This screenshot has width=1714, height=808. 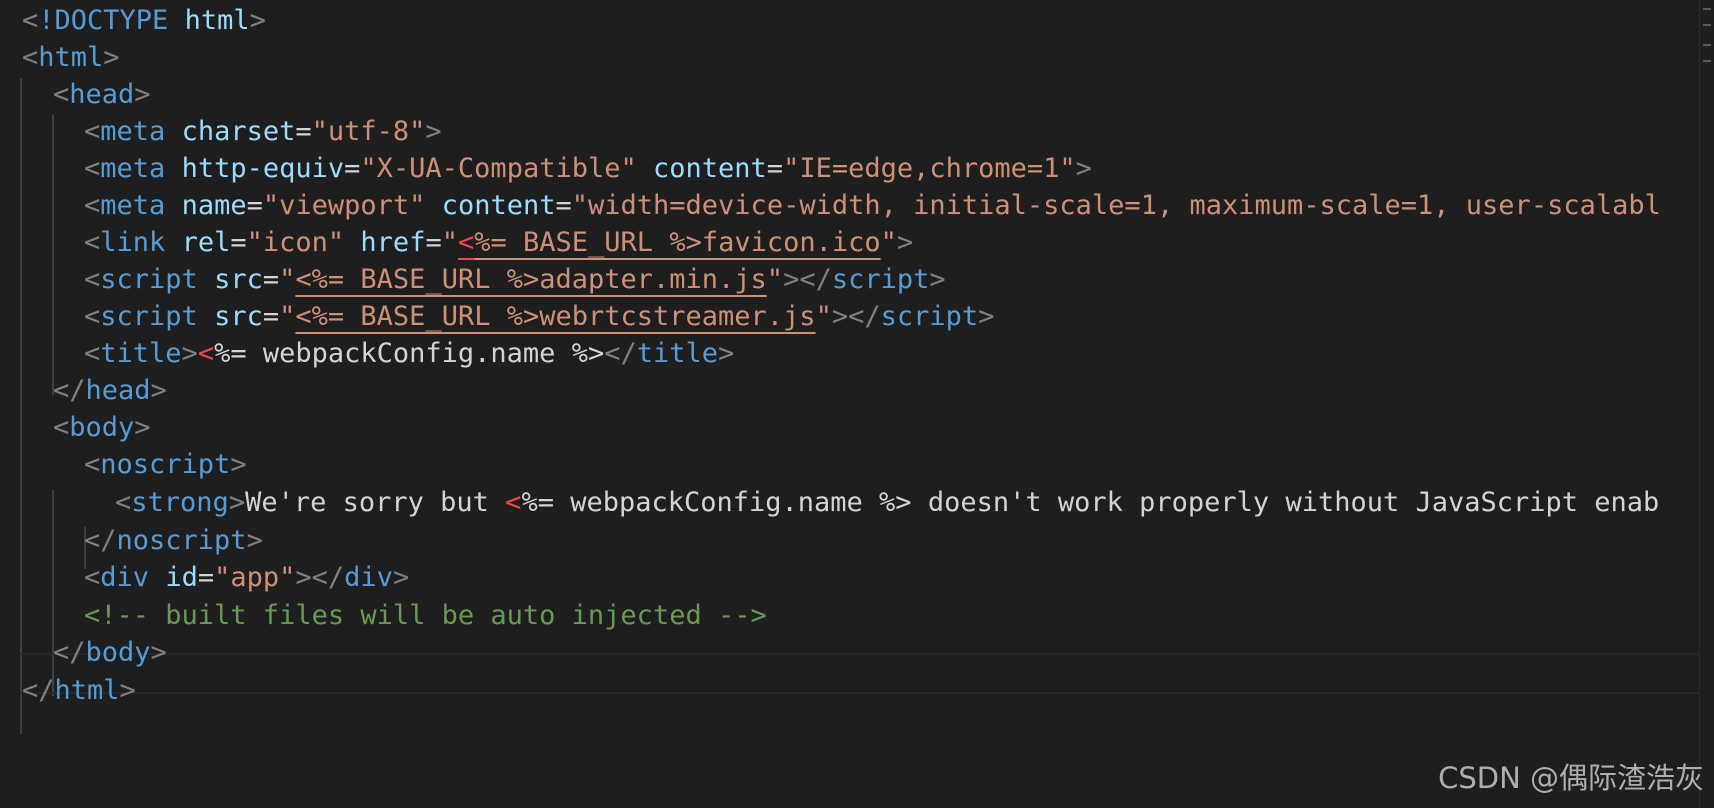 What do you see at coordinates (238, 131) in the screenshot?
I see `attr-name: charset` at bounding box center [238, 131].